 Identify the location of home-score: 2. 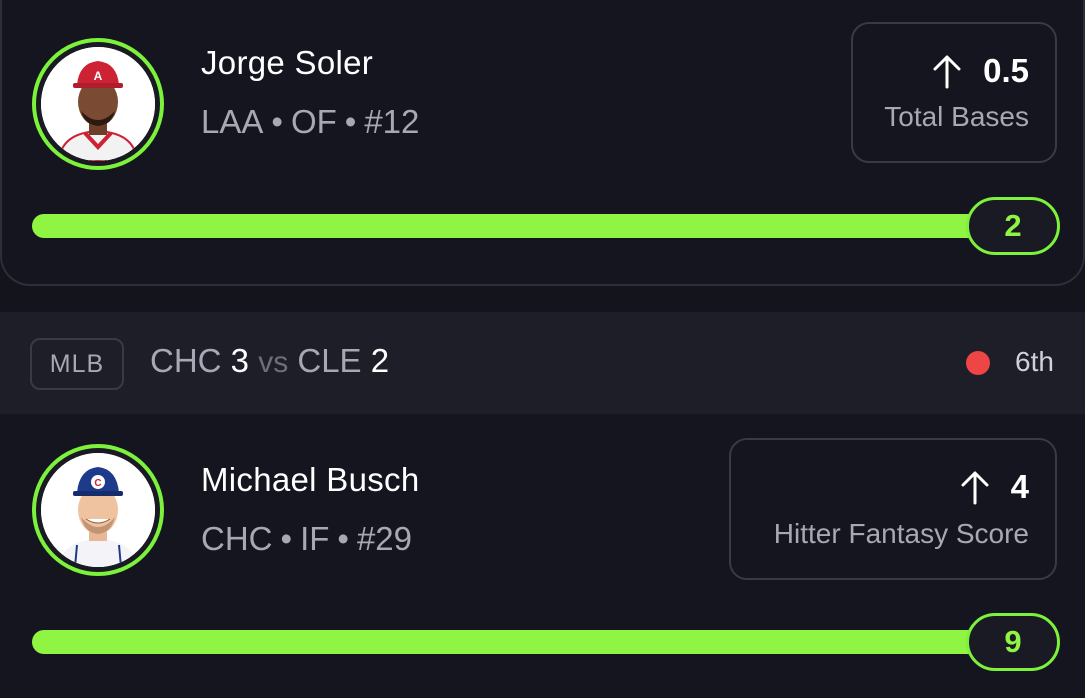
(380, 360).